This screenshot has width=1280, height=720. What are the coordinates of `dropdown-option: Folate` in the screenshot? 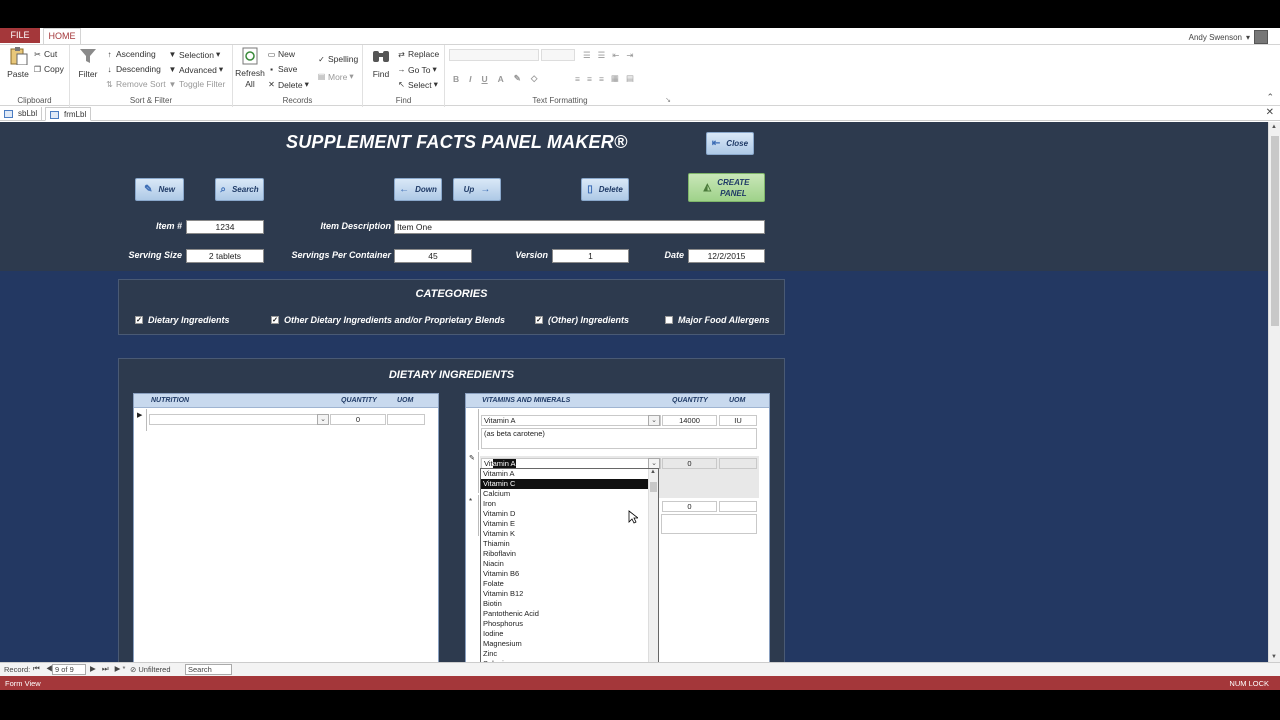 It's located at (569, 584).